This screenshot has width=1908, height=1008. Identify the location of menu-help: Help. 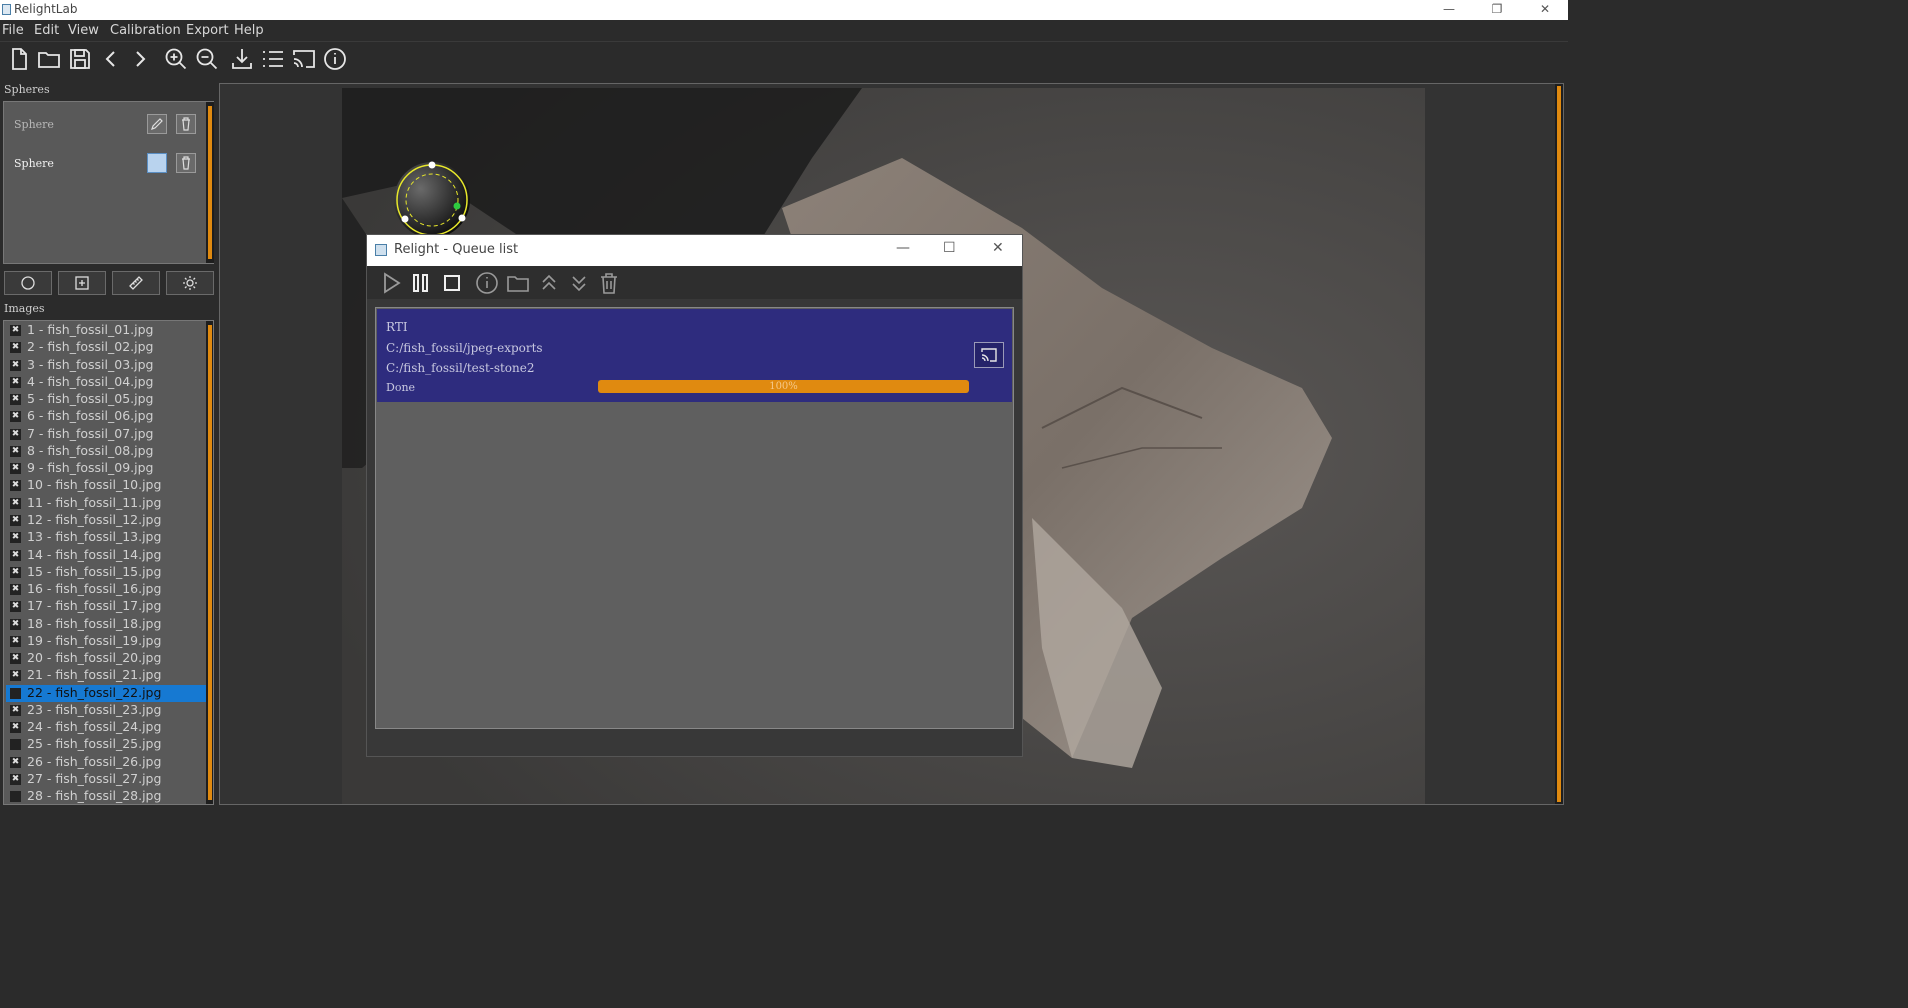
(249, 30).